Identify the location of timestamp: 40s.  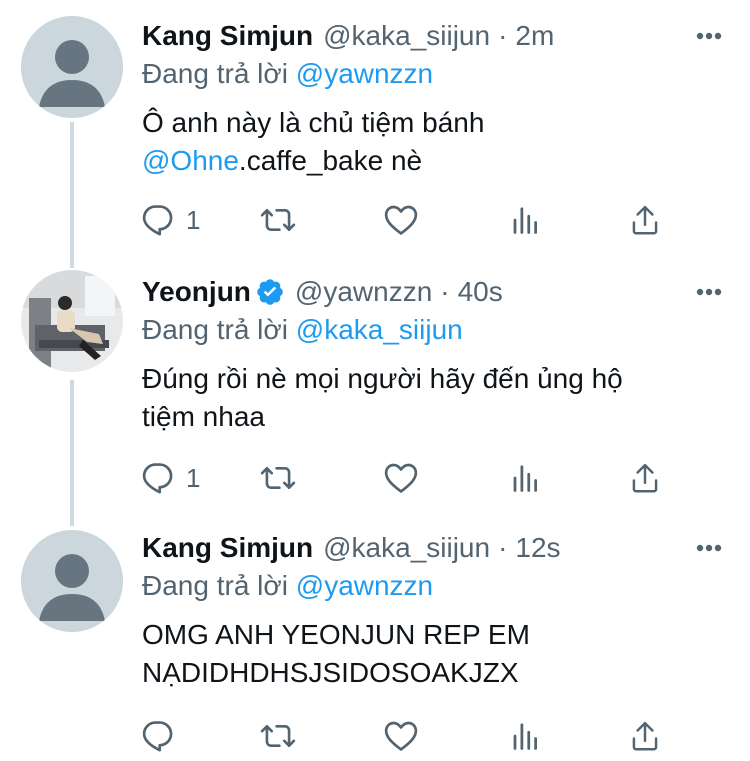
(480, 292).